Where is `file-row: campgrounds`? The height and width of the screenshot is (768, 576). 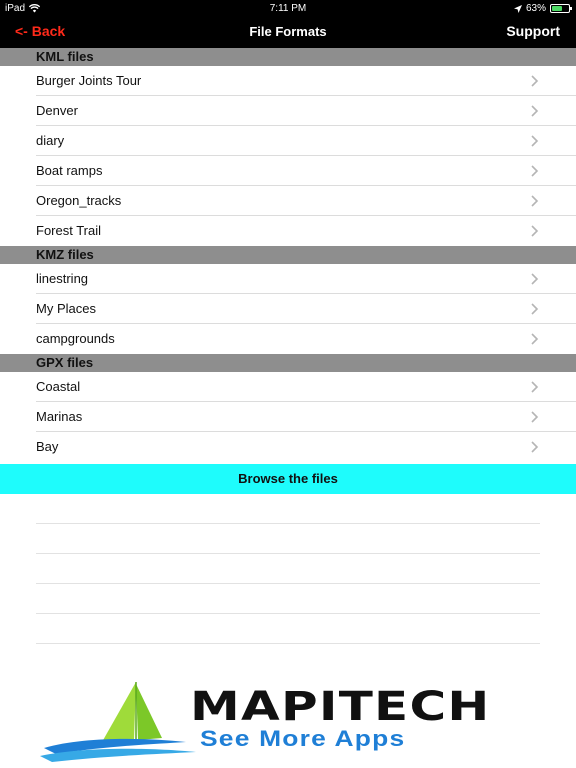 file-row: campgrounds is located at coordinates (288, 339).